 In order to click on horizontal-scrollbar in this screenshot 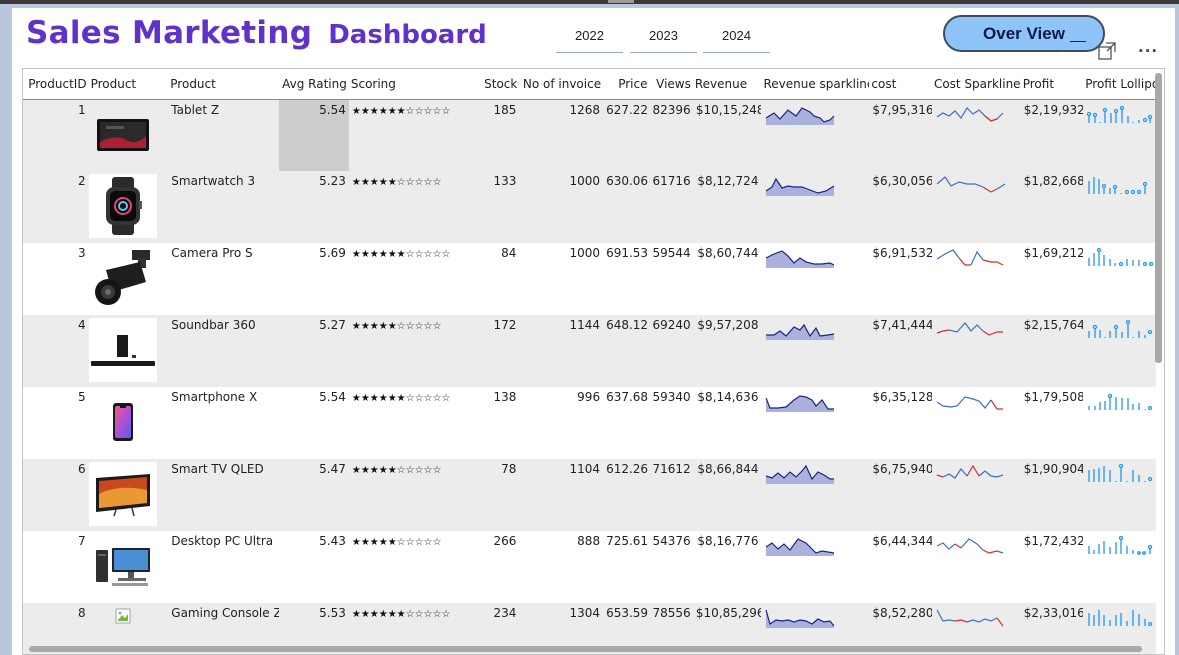, I will do `click(585, 649)`.